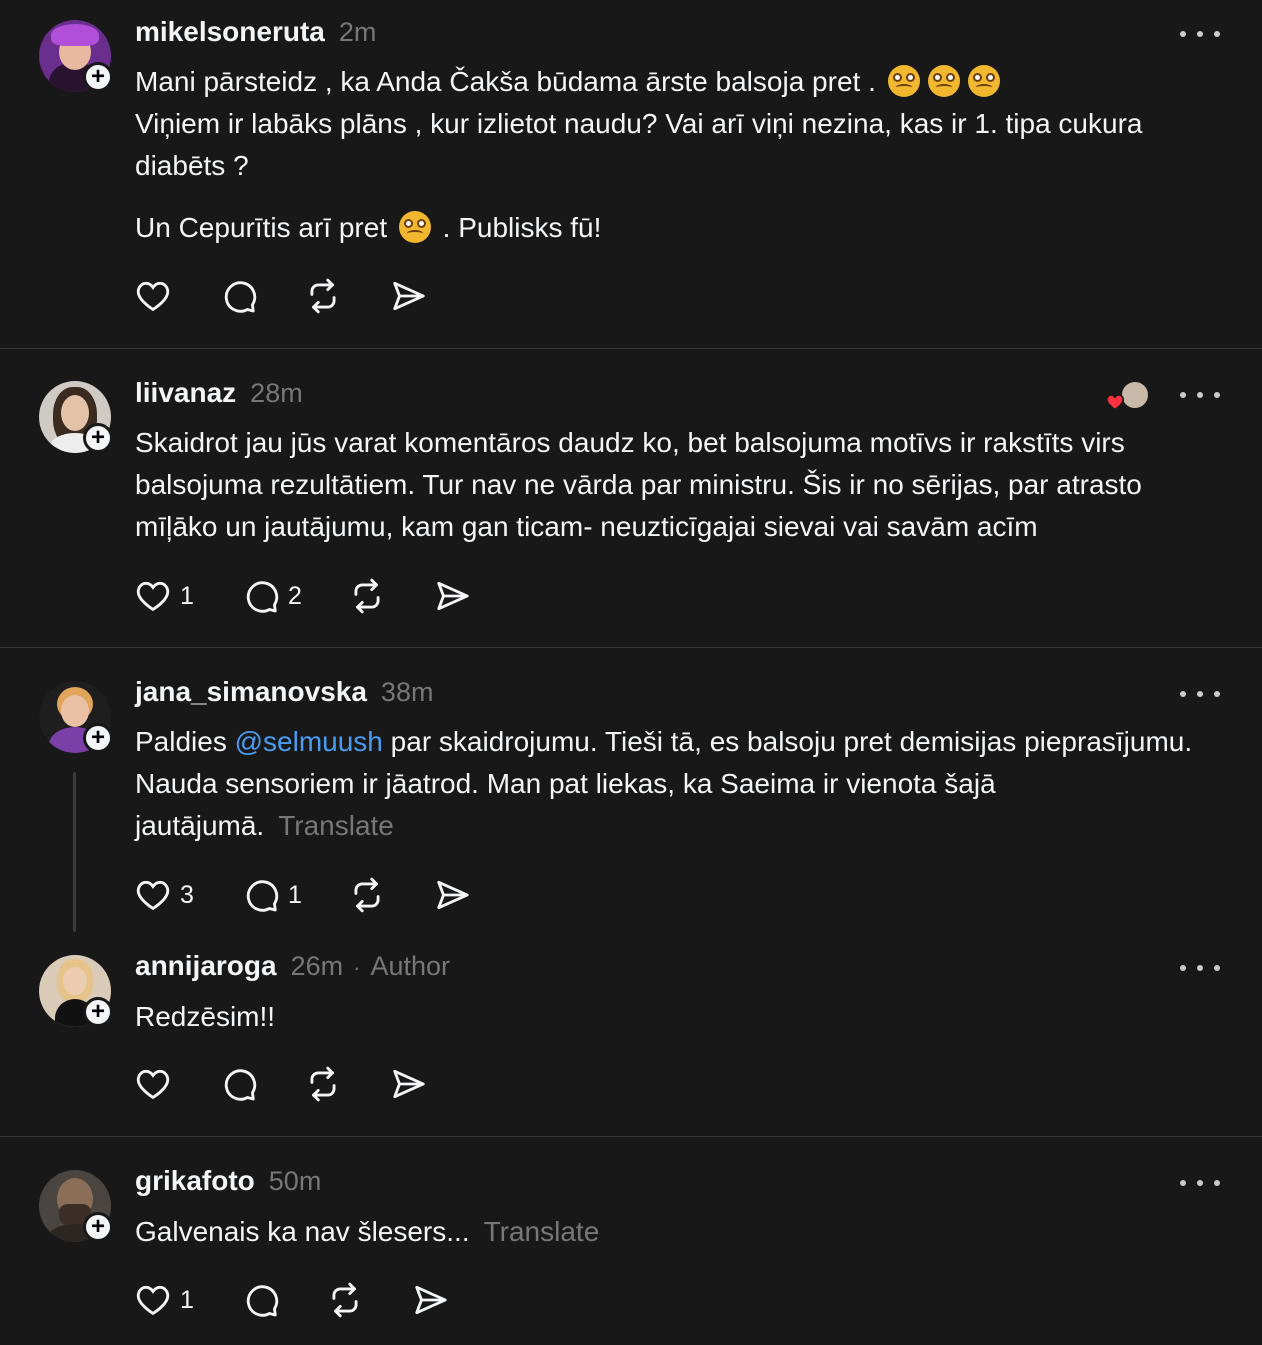 The image size is (1262, 1345). What do you see at coordinates (276, 393) in the screenshot?
I see `timestamp: 28m` at bounding box center [276, 393].